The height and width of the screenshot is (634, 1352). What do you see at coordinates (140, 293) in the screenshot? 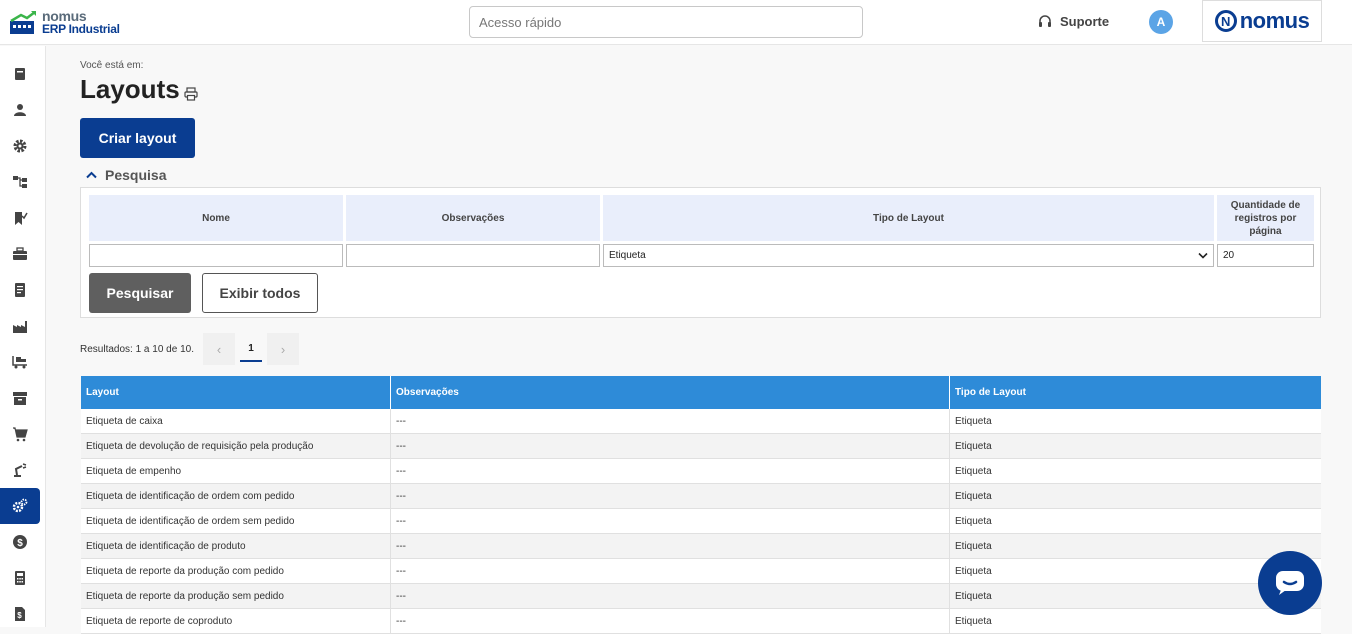
I see `search-button: Pesquisar` at bounding box center [140, 293].